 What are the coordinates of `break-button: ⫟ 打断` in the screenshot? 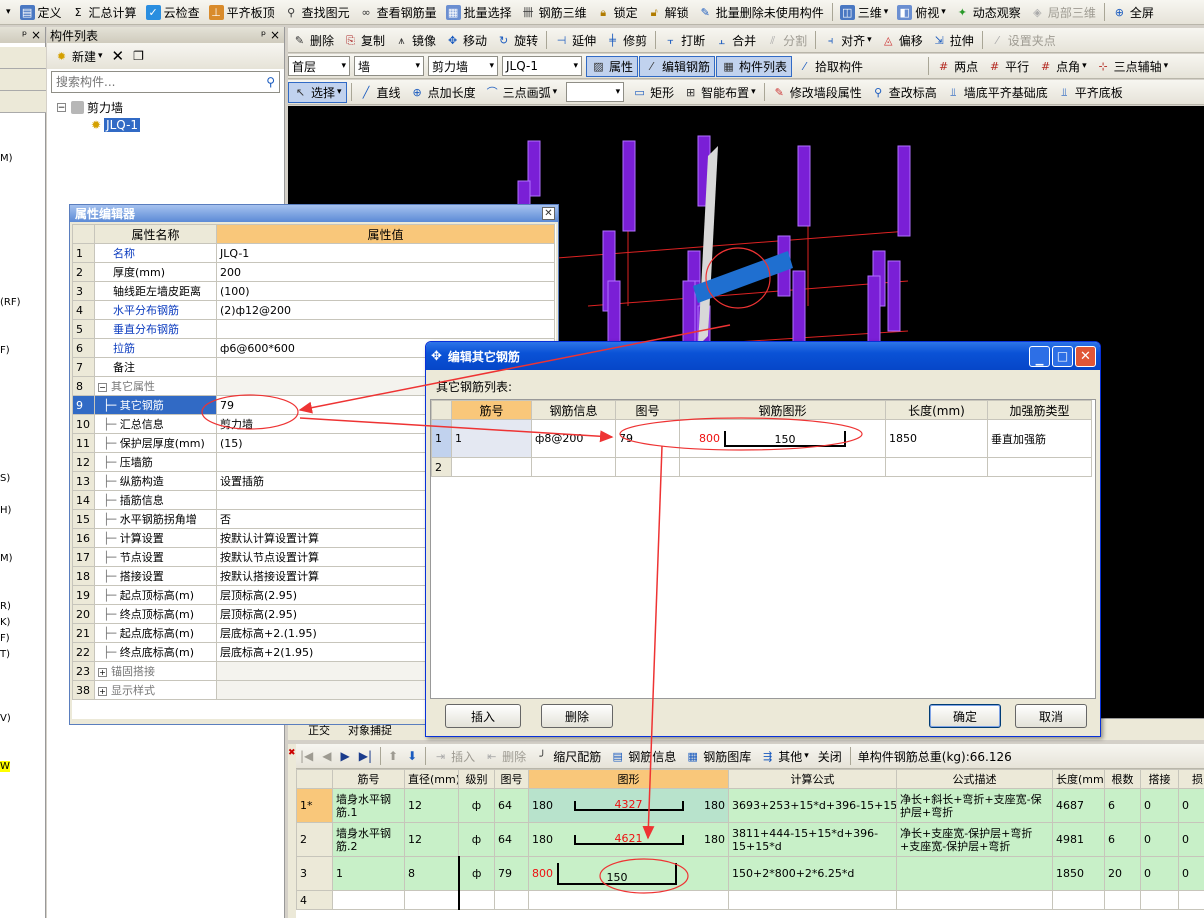 It's located at (684, 40).